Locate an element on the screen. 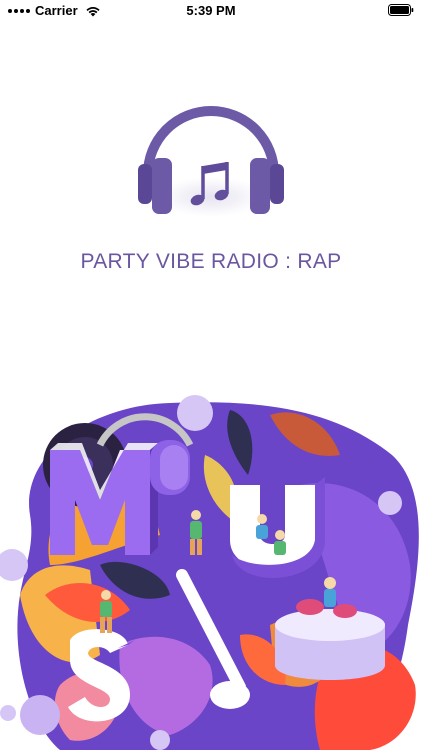 The image size is (422, 750). logo-glow is located at coordinates (211, 197).